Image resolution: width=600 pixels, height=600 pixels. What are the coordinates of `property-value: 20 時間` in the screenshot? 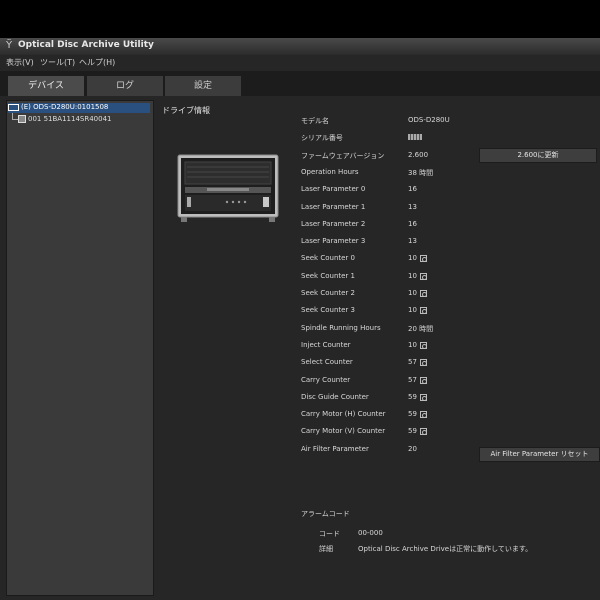 It's located at (420, 329).